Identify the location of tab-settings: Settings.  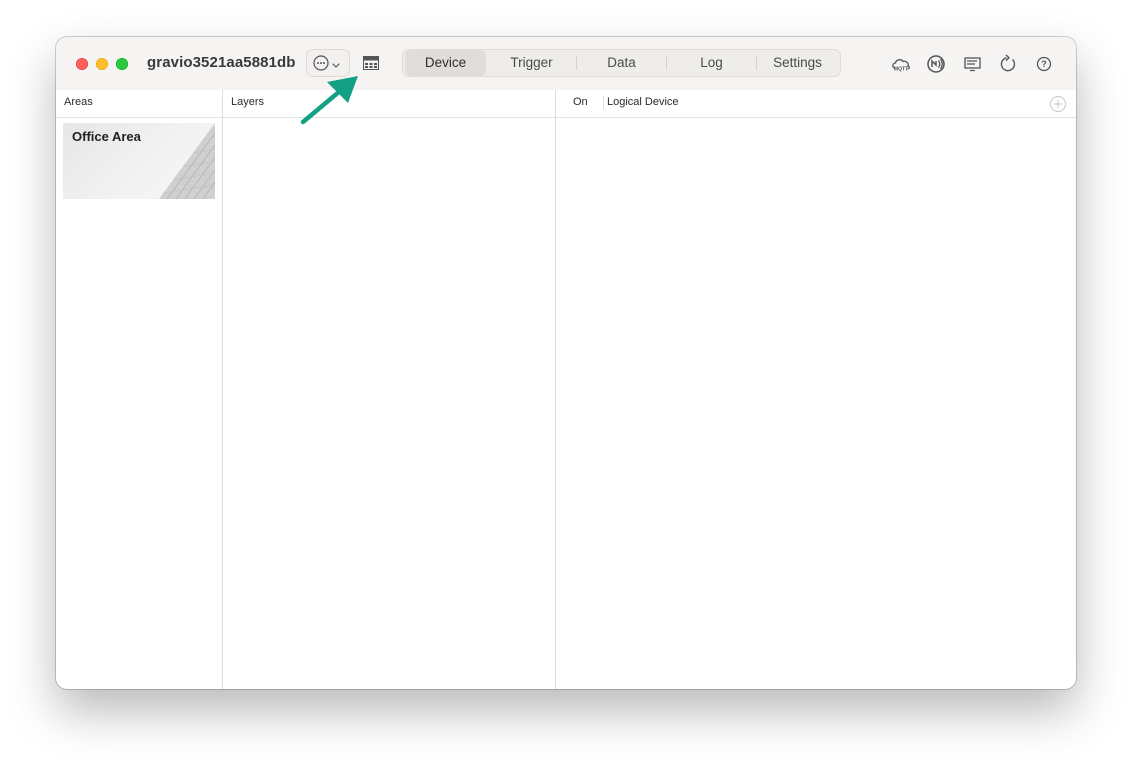
(797, 63).